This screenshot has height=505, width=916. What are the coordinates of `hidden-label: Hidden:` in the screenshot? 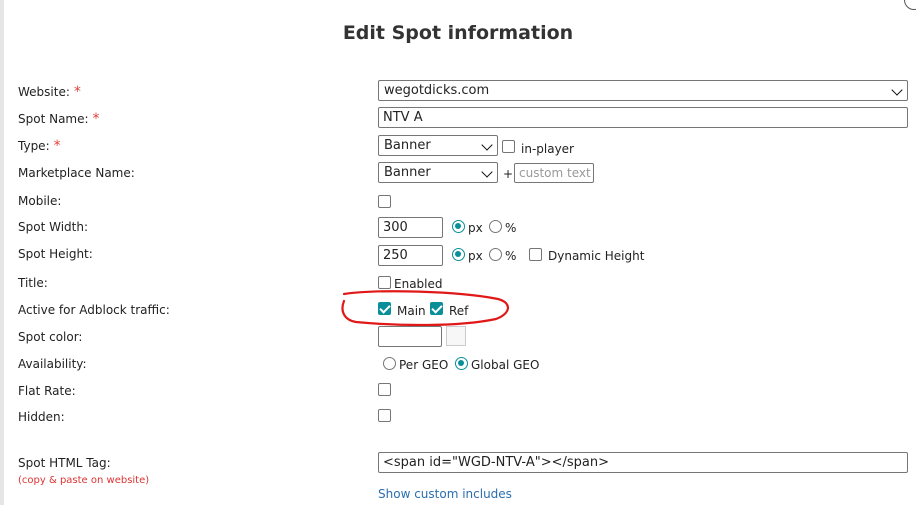 It's located at (41, 417).